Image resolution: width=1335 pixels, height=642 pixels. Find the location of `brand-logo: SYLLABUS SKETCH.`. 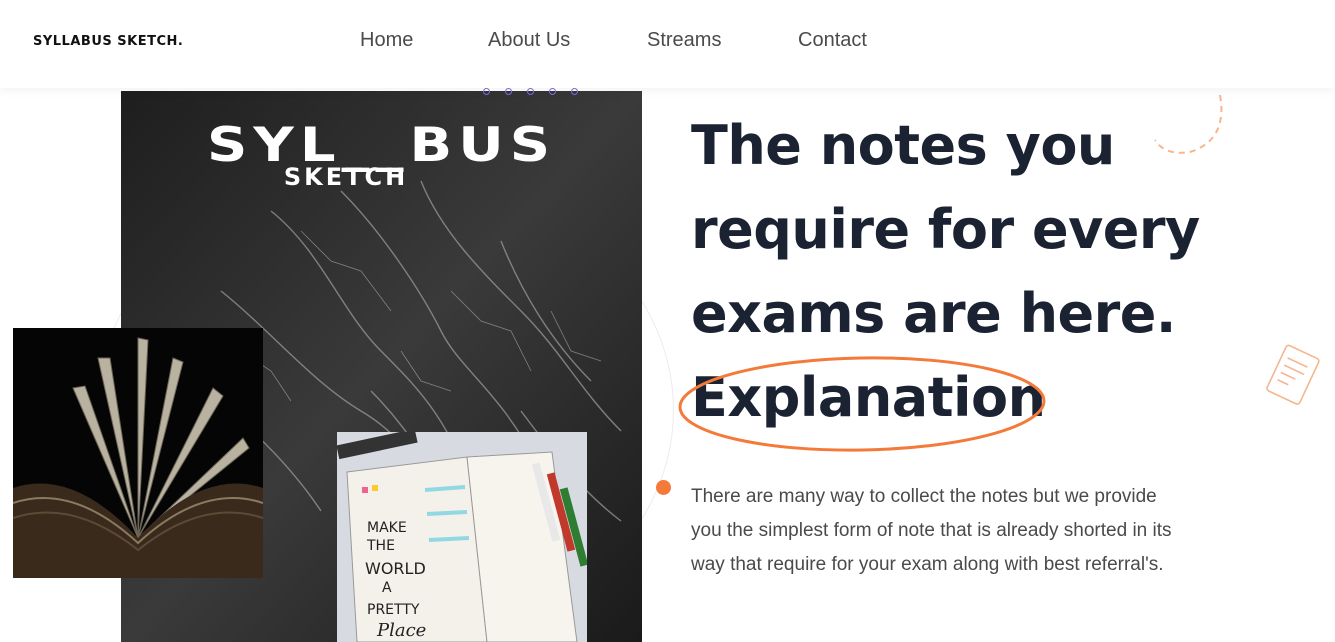

brand-logo: SYLLABUS SKETCH. is located at coordinates (108, 41).